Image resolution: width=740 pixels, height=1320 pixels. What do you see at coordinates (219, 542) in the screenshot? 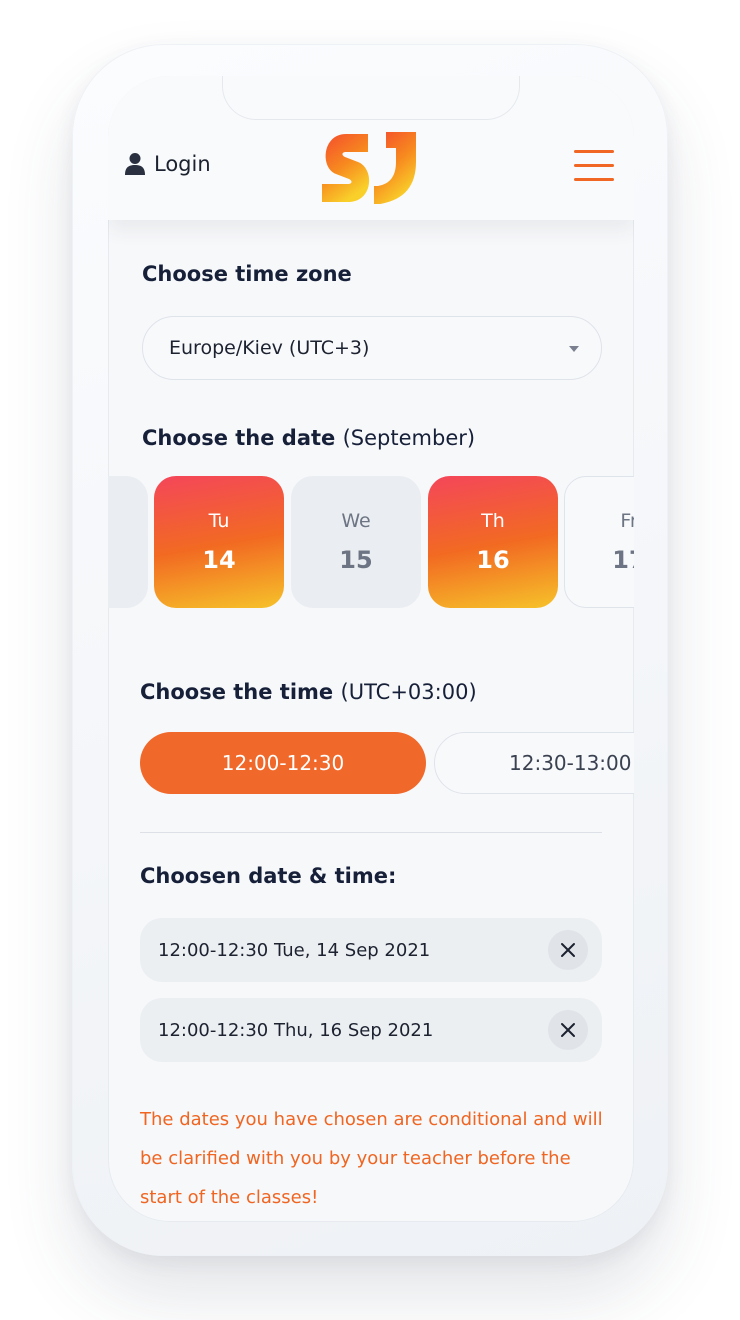
I see `day-card: Tu 14` at bounding box center [219, 542].